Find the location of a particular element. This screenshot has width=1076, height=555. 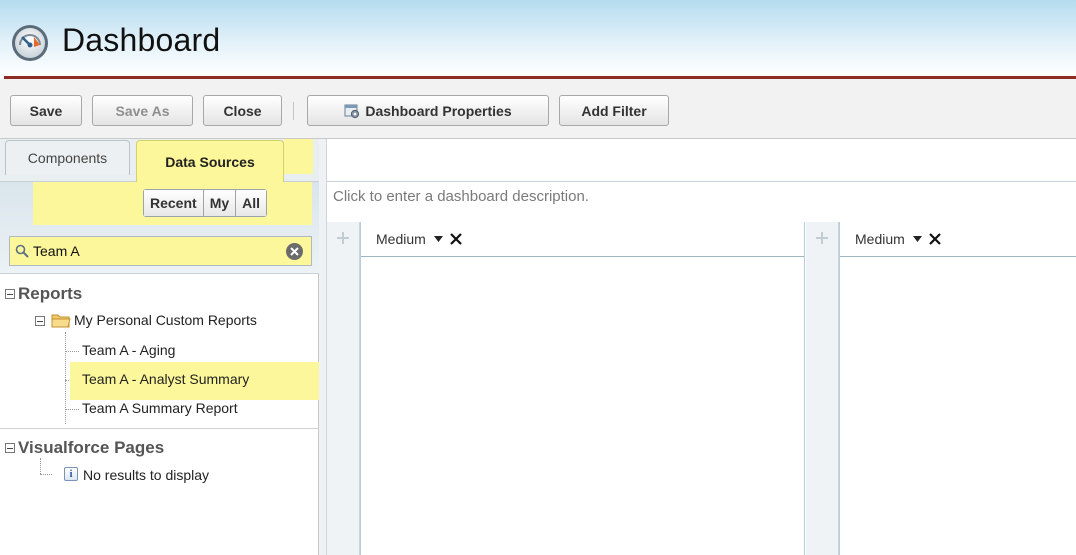

tab-components: Components is located at coordinates (67, 157).